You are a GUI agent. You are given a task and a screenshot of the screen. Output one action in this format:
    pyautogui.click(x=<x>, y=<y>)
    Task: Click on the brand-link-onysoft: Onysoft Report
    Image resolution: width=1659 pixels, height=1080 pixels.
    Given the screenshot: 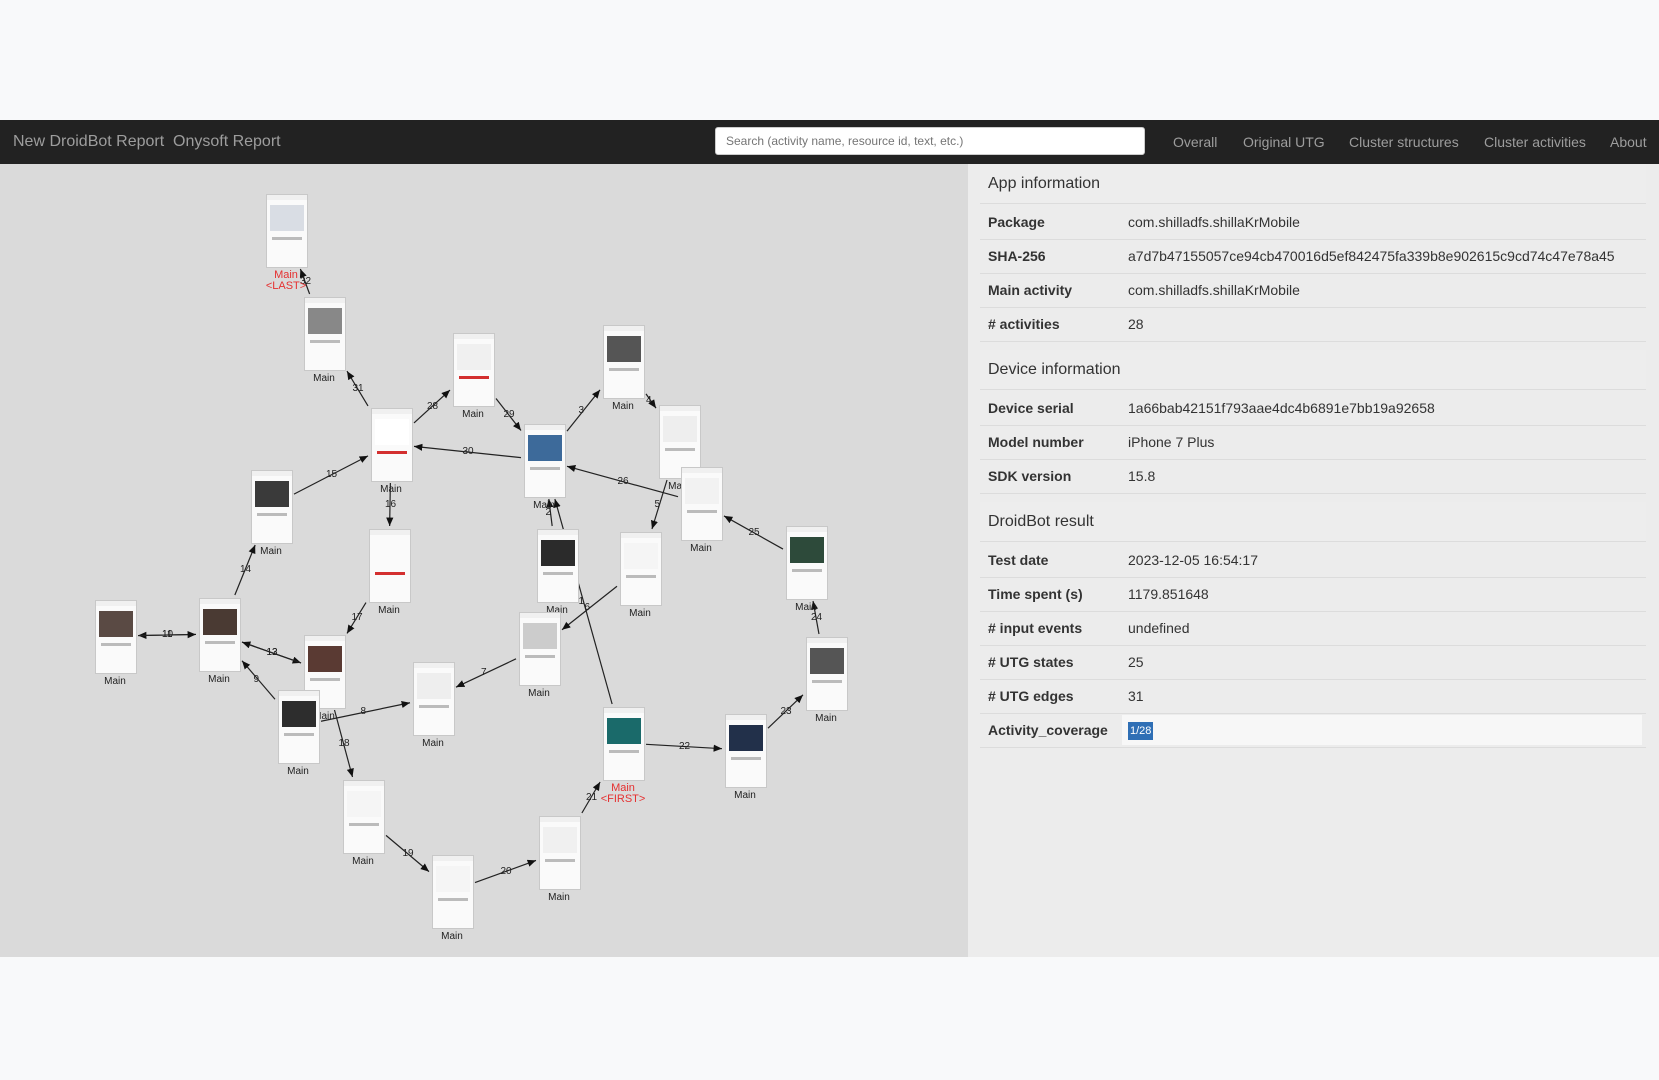 What is the action you would take?
    pyautogui.click(x=227, y=142)
    